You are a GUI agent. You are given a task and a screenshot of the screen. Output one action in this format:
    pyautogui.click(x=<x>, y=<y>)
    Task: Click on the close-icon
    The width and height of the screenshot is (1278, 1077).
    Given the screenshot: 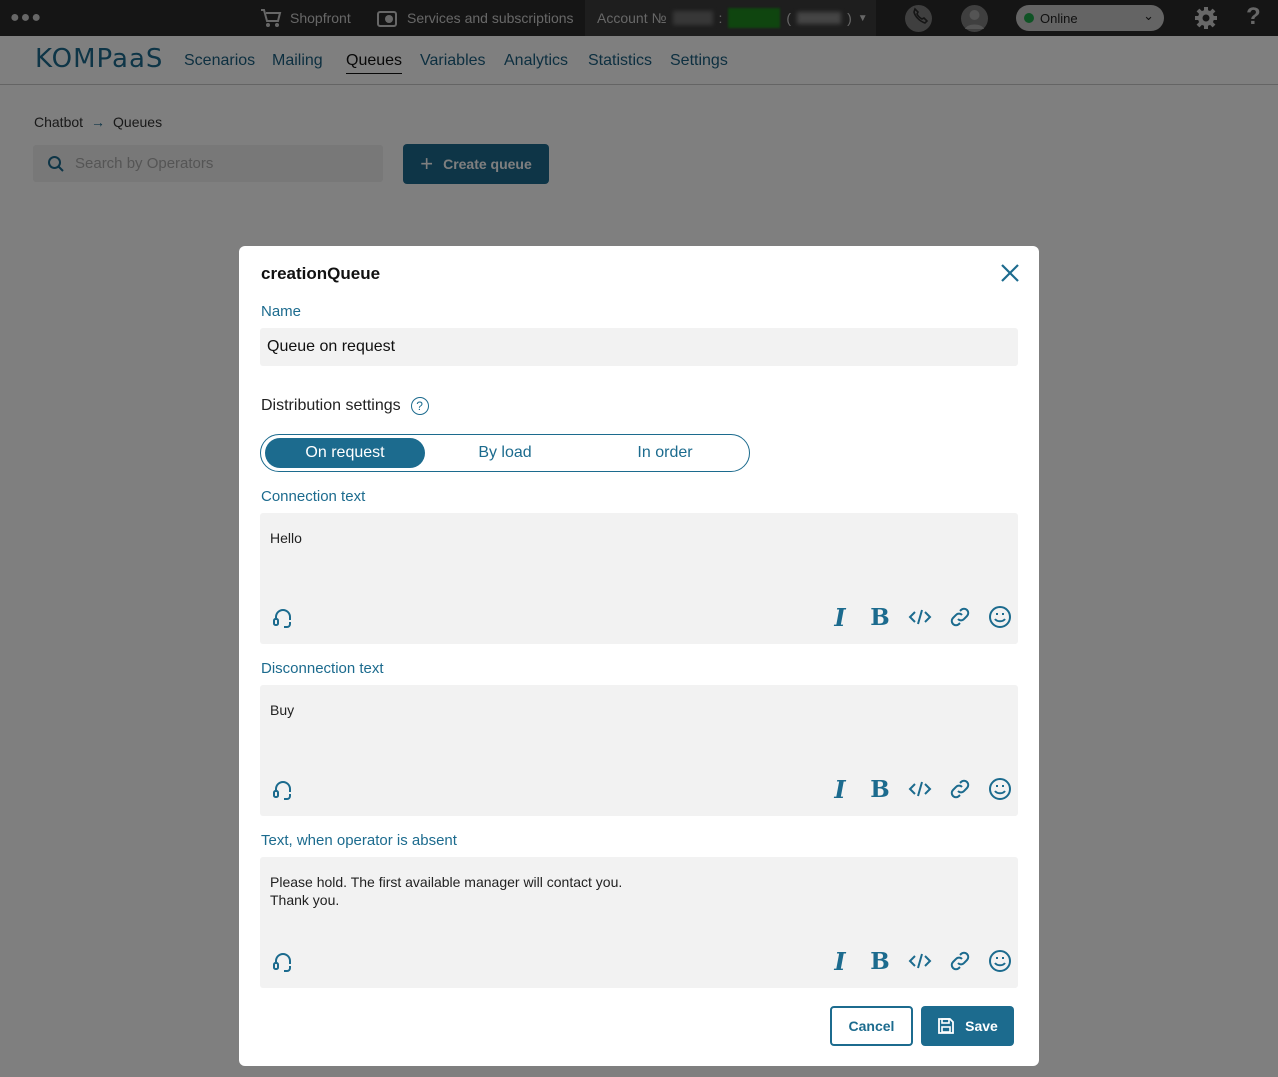 What is the action you would take?
    pyautogui.click(x=1010, y=273)
    